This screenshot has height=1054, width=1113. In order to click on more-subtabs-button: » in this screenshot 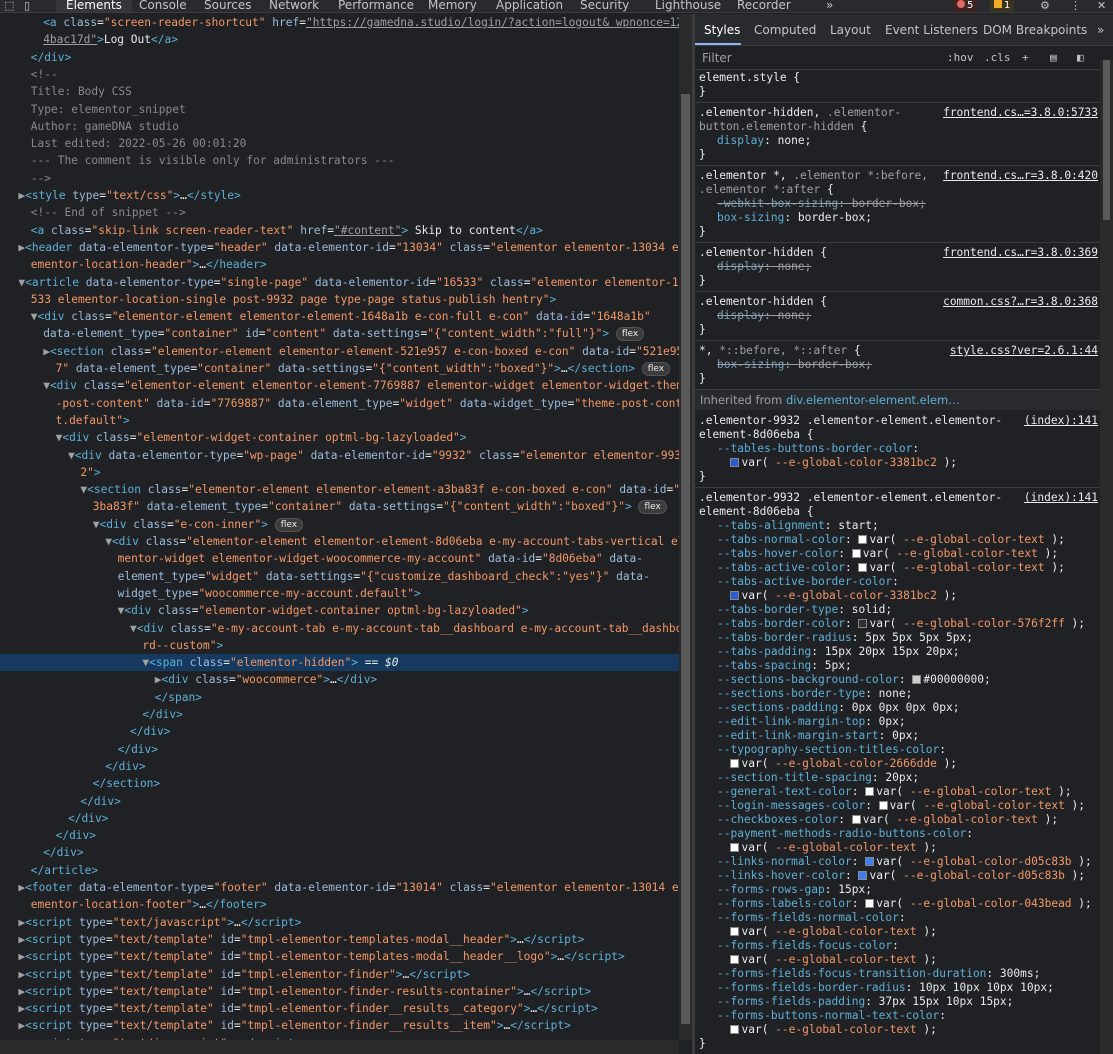, I will do `click(1100, 30)`.